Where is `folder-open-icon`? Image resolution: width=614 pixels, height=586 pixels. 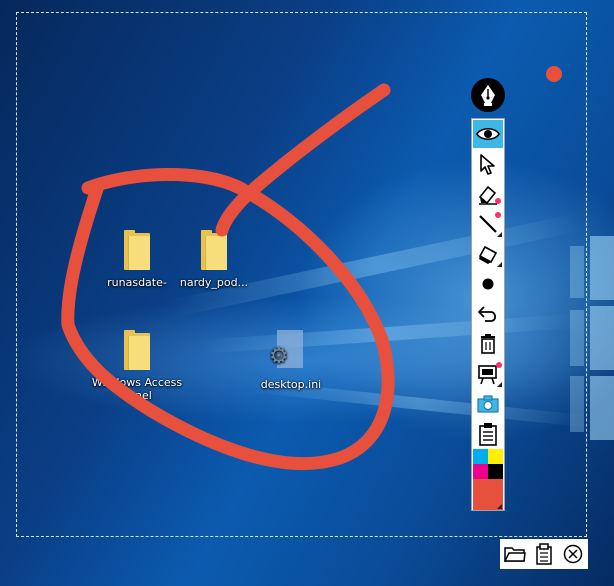 folder-open-icon is located at coordinates (514, 554).